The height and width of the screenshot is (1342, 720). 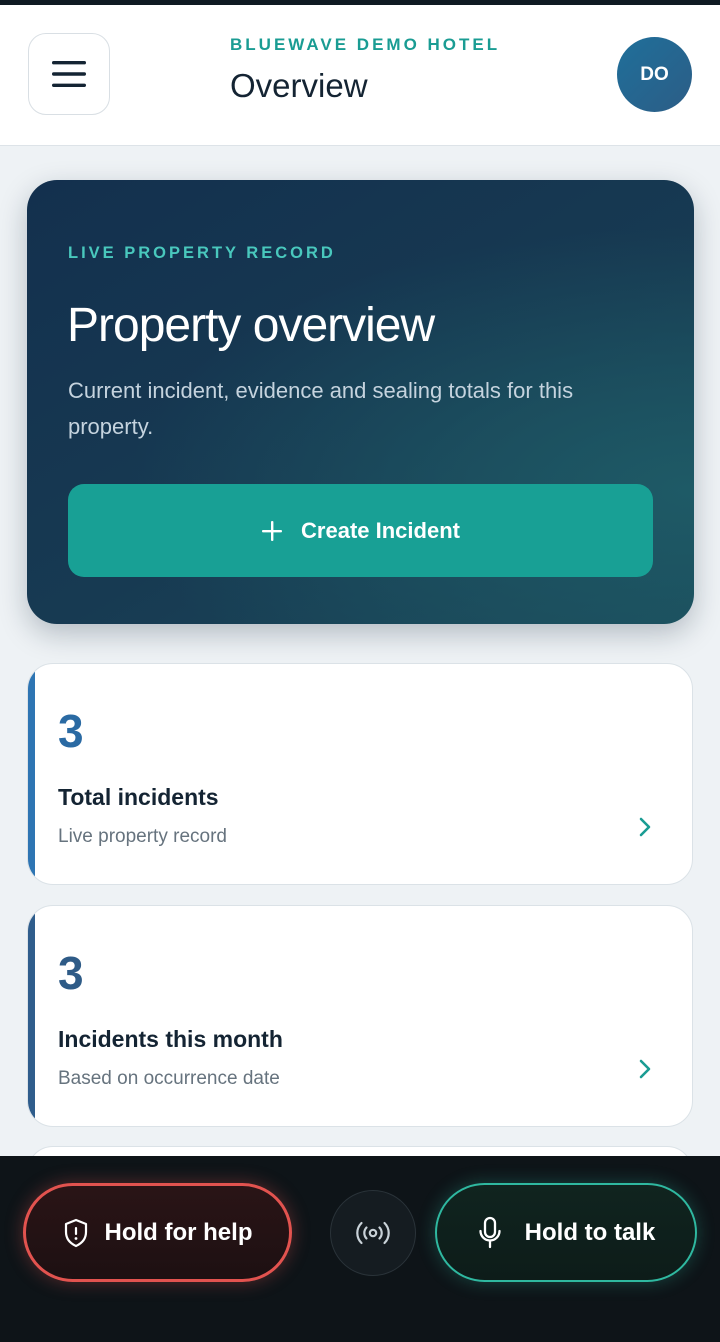 What do you see at coordinates (75, 1232) in the screenshot?
I see `shield-alert-icon` at bounding box center [75, 1232].